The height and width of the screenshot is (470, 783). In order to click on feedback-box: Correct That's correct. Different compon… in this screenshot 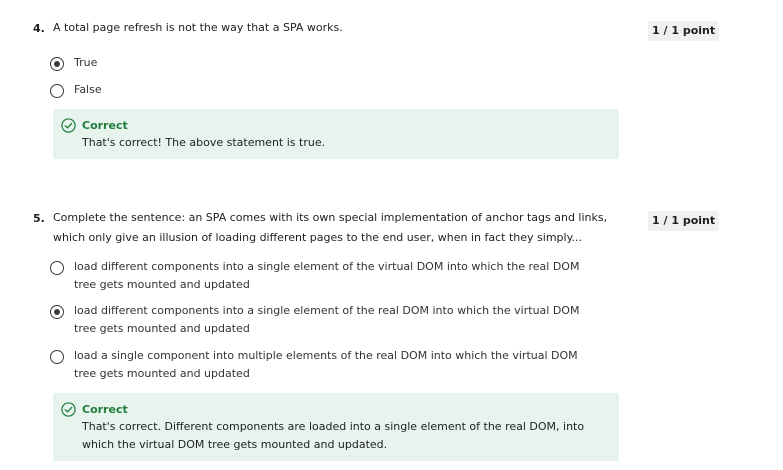, I will do `click(336, 427)`.